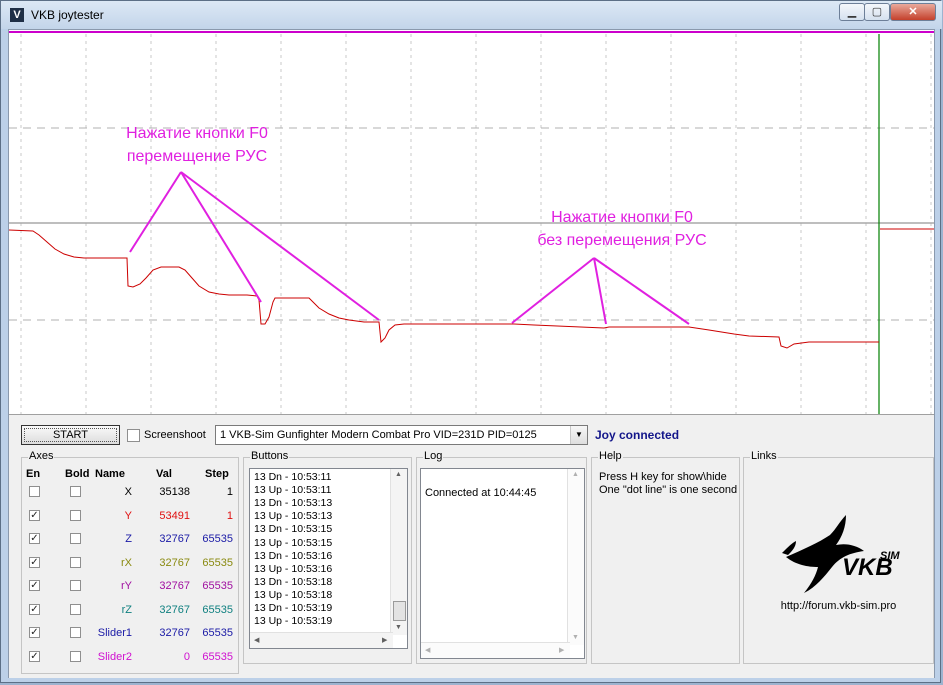 This screenshot has height=685, width=943. Describe the element at coordinates (293, 529) in the screenshot. I see `button-event: 13 Dn - 10:53:15` at that location.